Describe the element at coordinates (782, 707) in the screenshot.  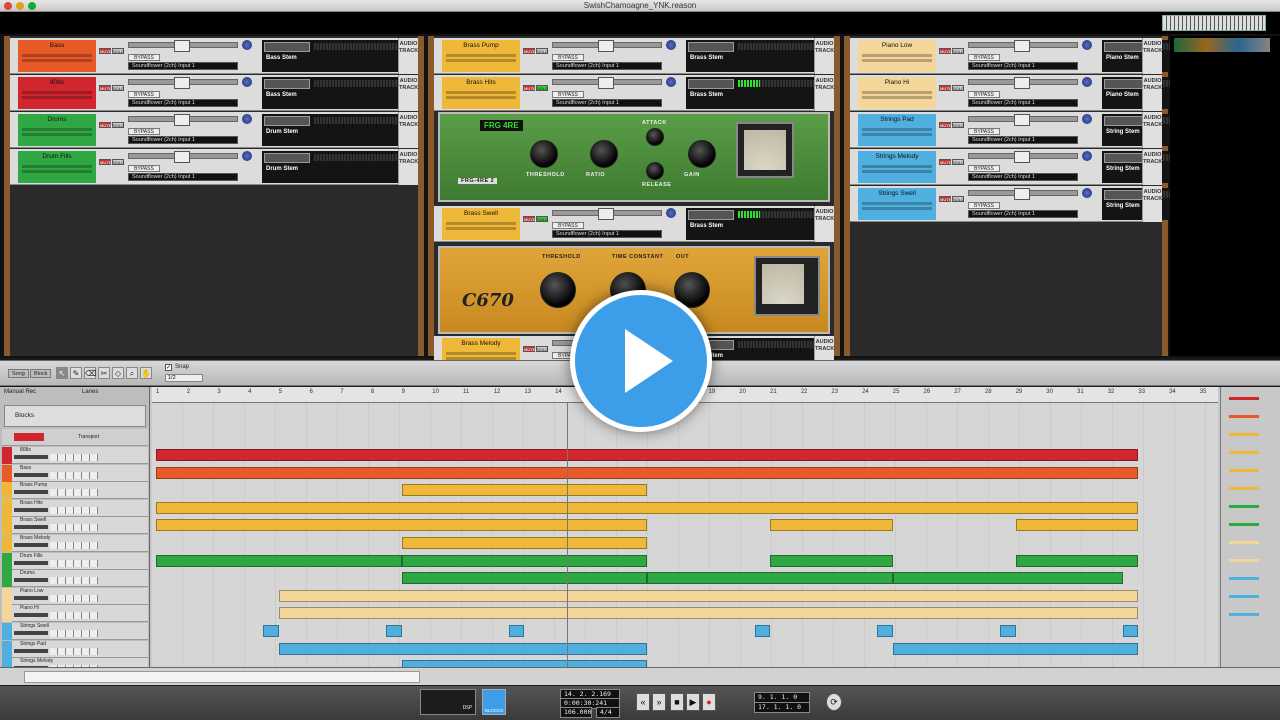
I see `loop-right-display: 17. 1. 1. 0` at that location.